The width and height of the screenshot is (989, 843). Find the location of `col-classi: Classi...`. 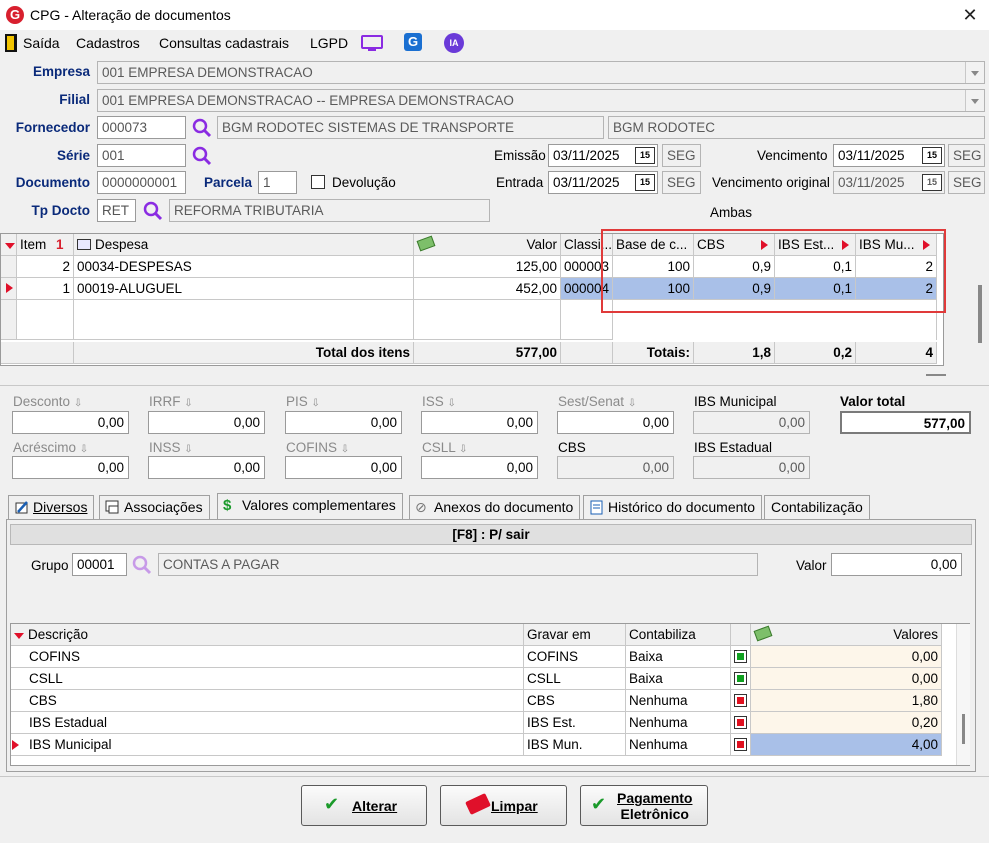

col-classi: Classi... is located at coordinates (587, 245).